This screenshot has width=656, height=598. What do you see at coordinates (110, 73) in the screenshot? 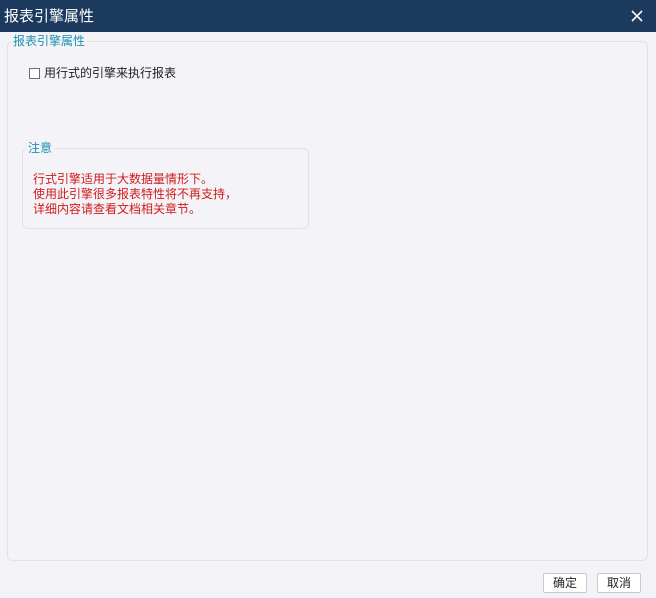
I see `row-engine-label: 用行式的引擎来执行报表` at bounding box center [110, 73].